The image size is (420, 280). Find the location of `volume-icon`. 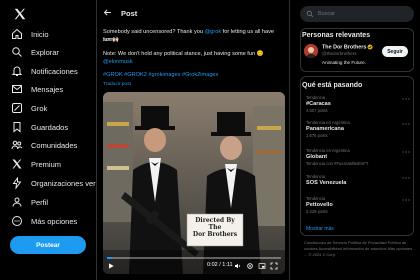

volume-icon is located at coordinates (238, 266).